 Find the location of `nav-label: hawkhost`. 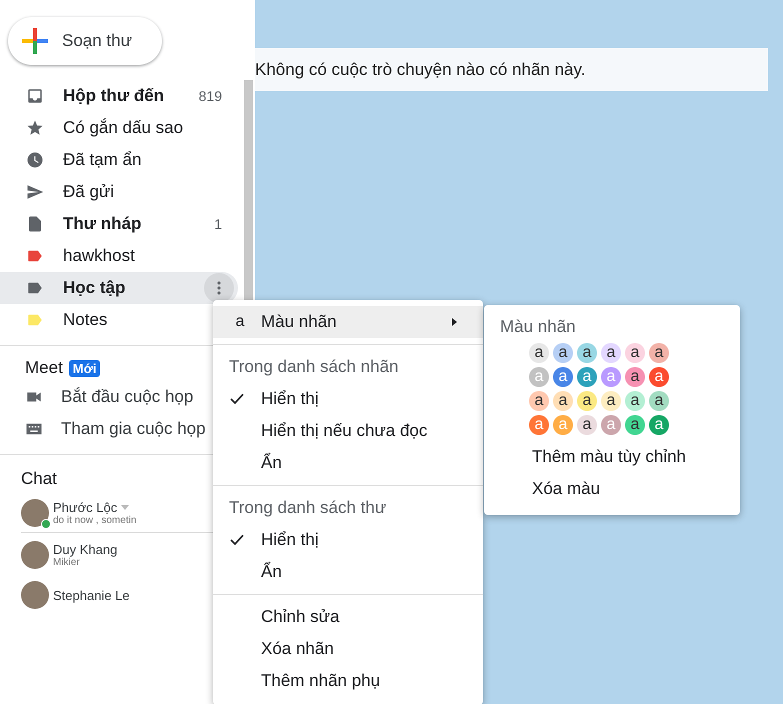

nav-label: hawkhost is located at coordinates (99, 256).